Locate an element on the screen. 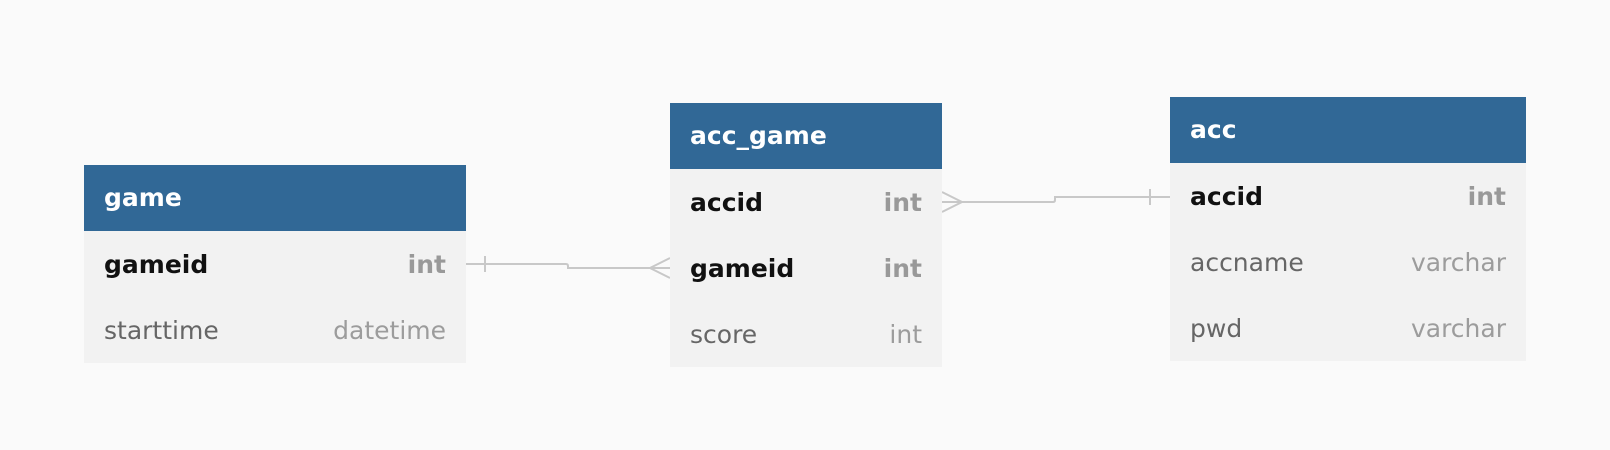 This screenshot has width=1610, height=450. field-name: starttime is located at coordinates (161, 330).